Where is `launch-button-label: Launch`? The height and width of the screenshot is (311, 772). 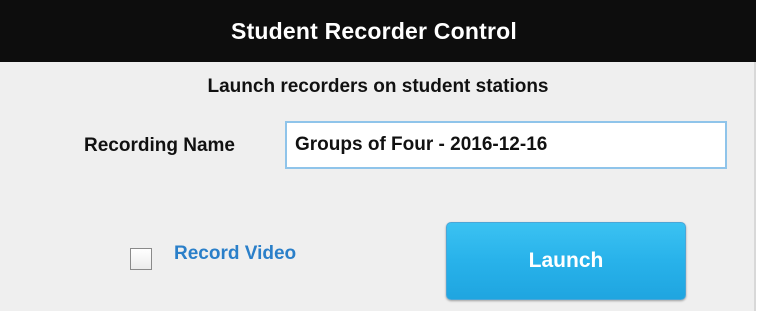 launch-button-label: Launch is located at coordinates (566, 260).